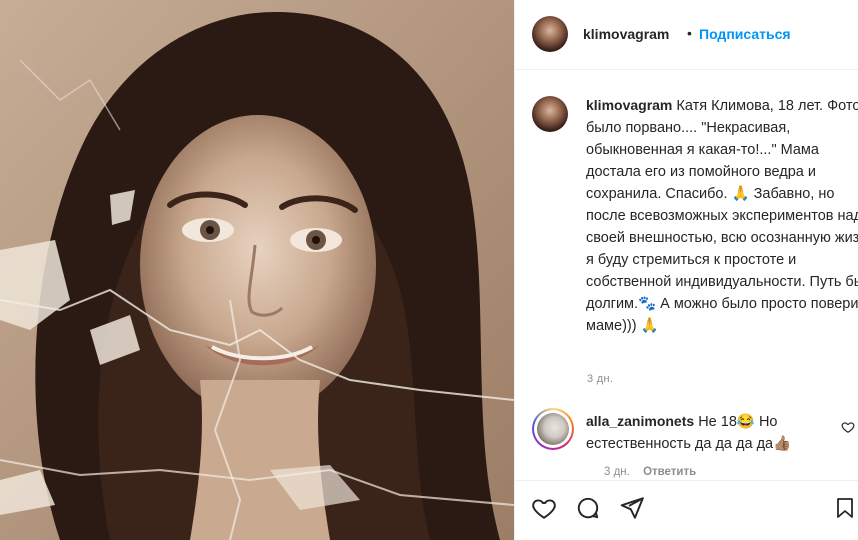  What do you see at coordinates (632, 508) in the screenshot?
I see `share-icon` at bounding box center [632, 508].